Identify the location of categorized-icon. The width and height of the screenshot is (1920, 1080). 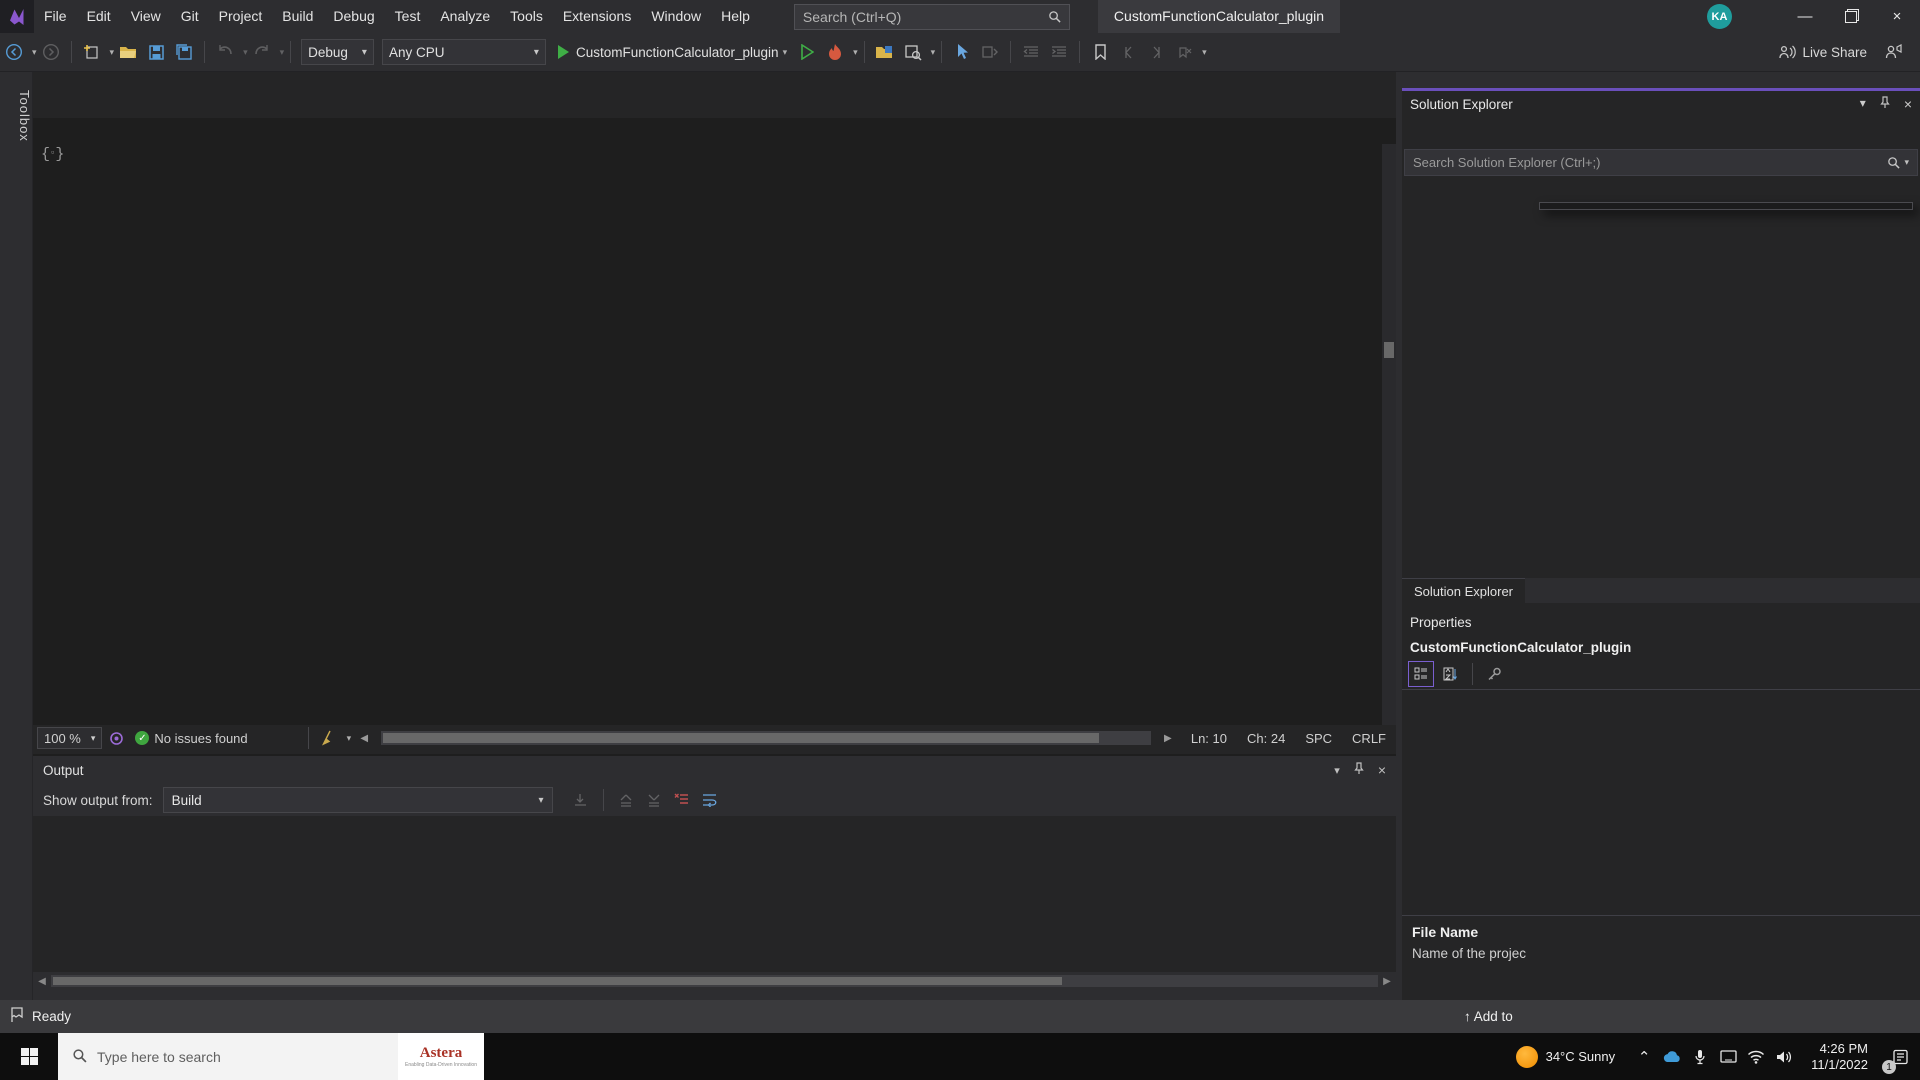
(1421, 674).